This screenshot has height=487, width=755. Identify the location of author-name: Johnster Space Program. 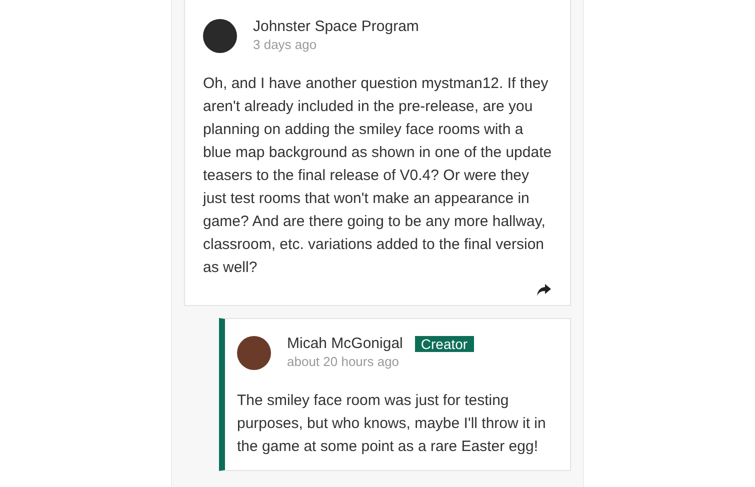
(336, 27).